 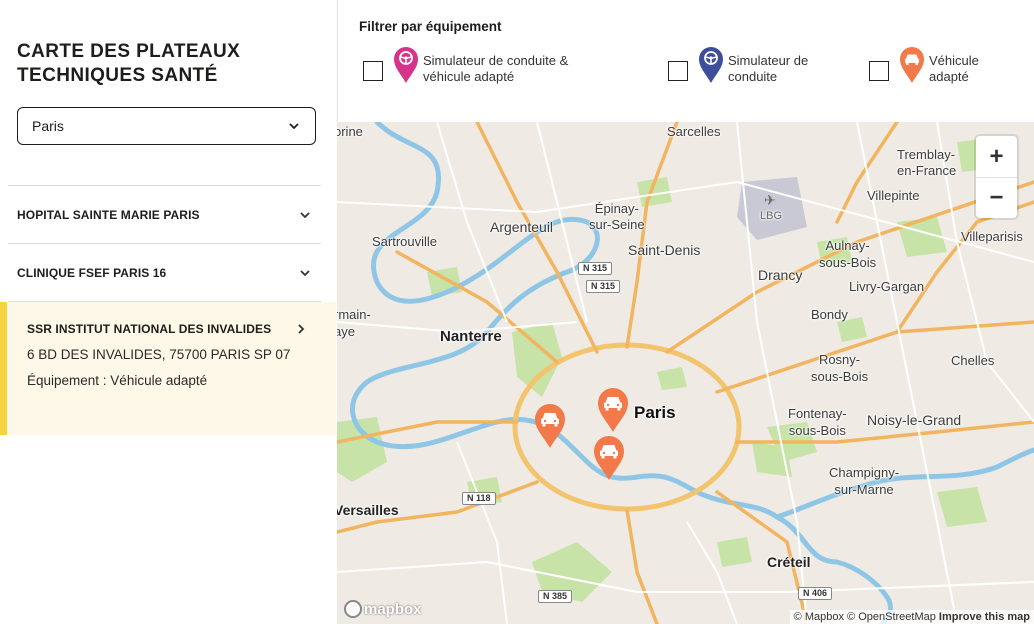 What do you see at coordinates (354, 323) in the screenshot?
I see `map-label: rmain- aye` at bounding box center [354, 323].